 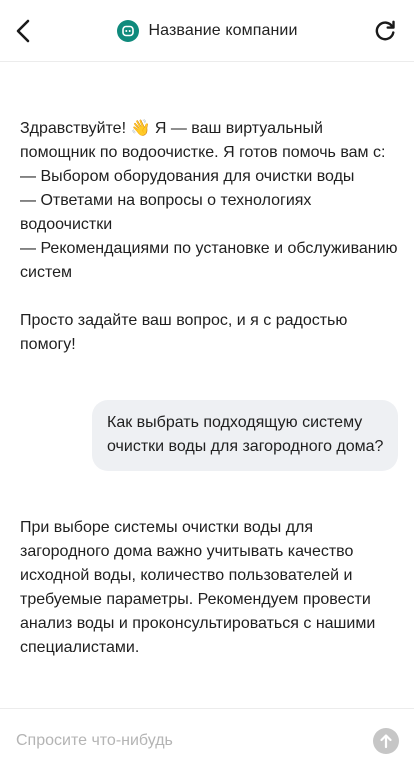 I want to click on header: Название компании, so click(x=207, y=31).